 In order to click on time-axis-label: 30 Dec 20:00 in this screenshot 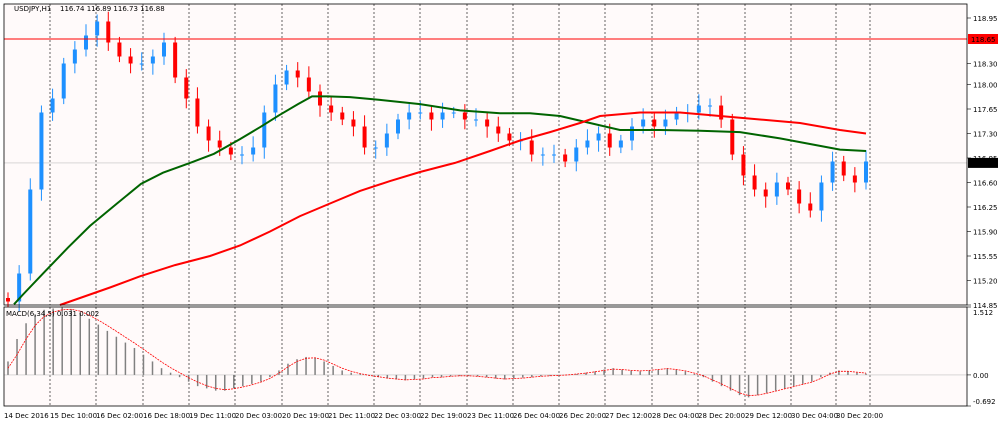, I will do `click(859, 416)`.